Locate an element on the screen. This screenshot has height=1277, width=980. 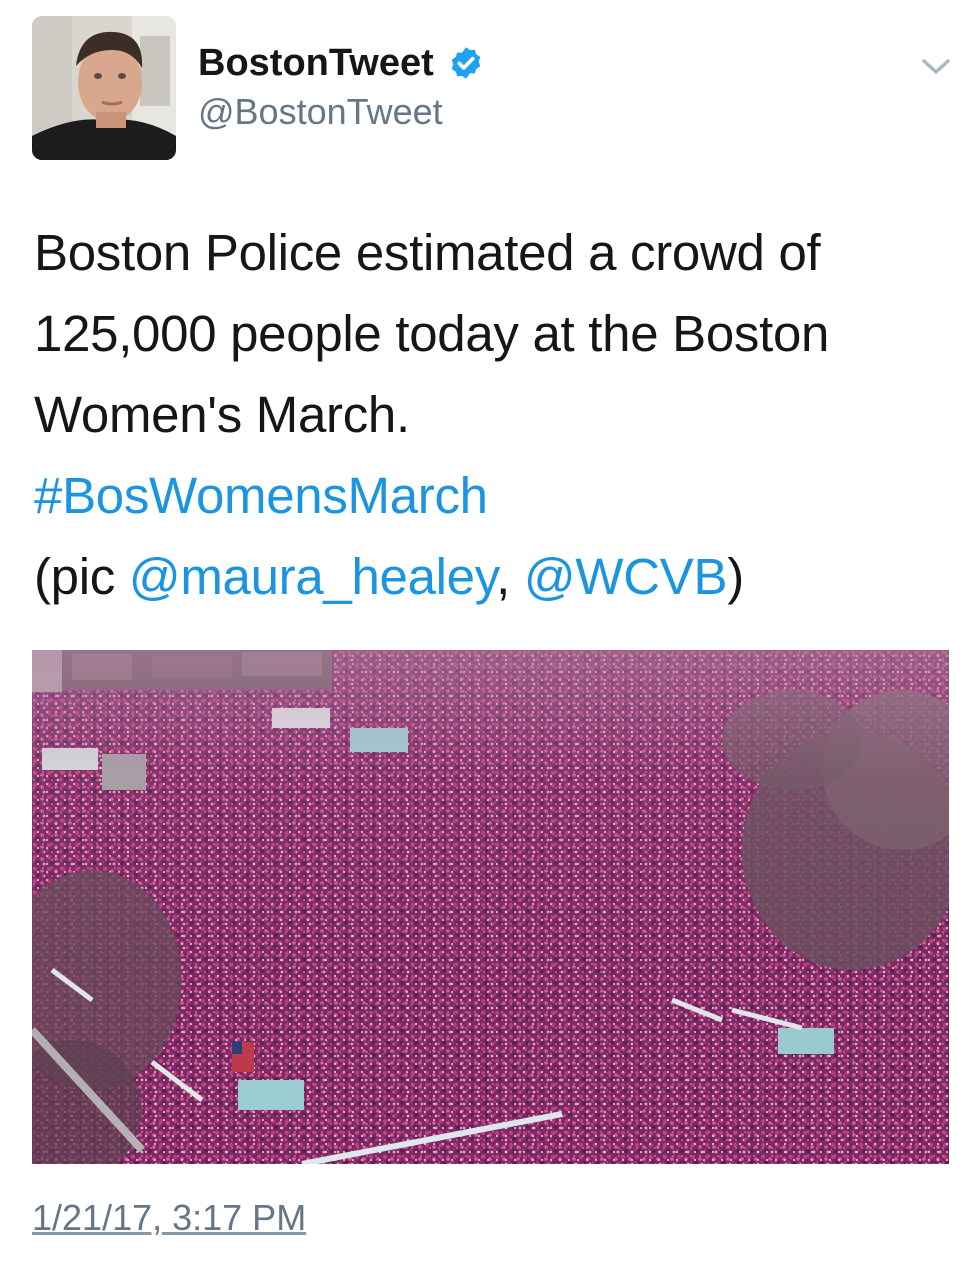
tweet-text-line-3: Women's March. is located at coordinates (222, 414).